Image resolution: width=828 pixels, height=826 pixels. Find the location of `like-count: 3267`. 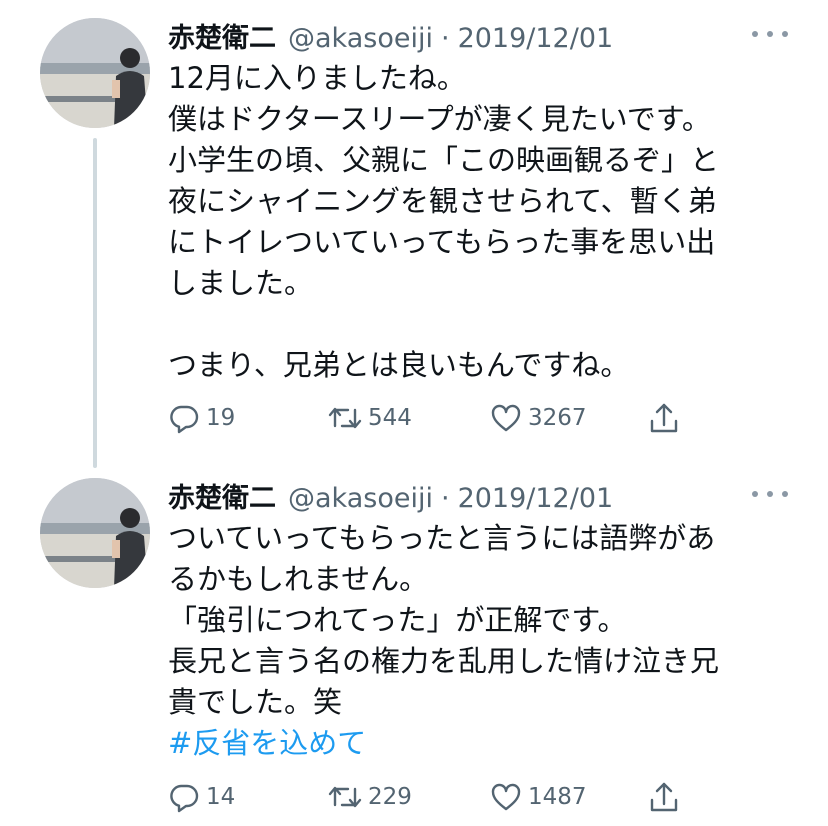

like-count: 3267 is located at coordinates (557, 418).